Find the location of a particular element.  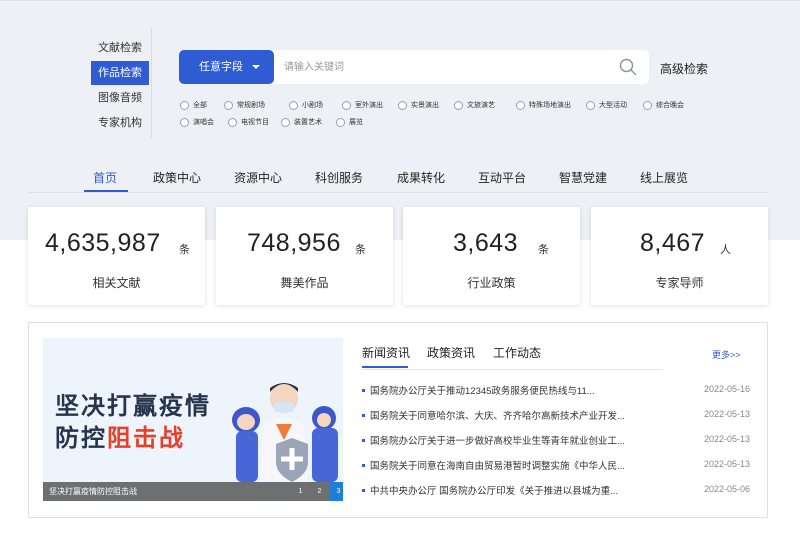

list-item: 中共中央办公厅 国务院办公厅印发《关于推进以县城为重... 2022-05-06 is located at coordinates (565, 493).